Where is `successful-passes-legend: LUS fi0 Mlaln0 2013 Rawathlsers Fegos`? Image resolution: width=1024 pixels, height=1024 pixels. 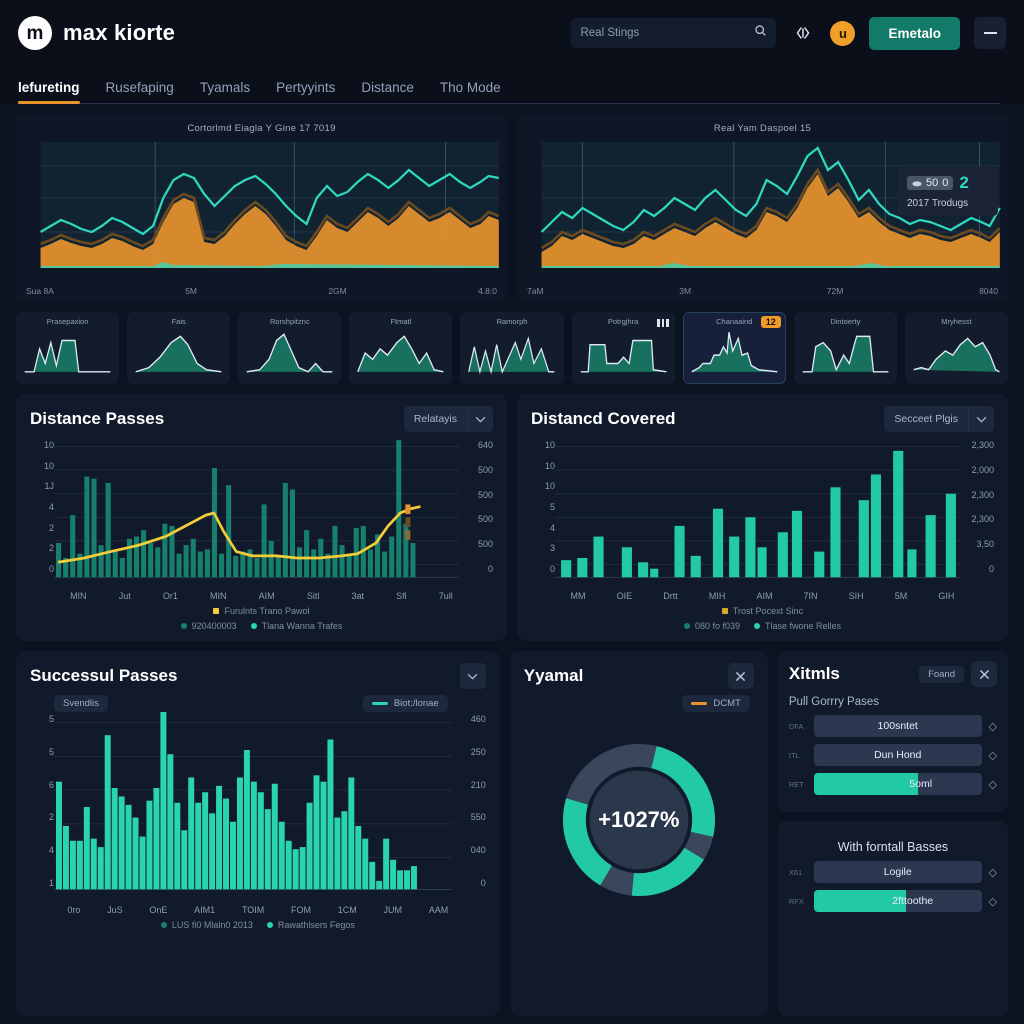
successful-passes-legend: LUS fi0 Mlaln0 2013 Rawathlsers Fegos is located at coordinates (258, 922).